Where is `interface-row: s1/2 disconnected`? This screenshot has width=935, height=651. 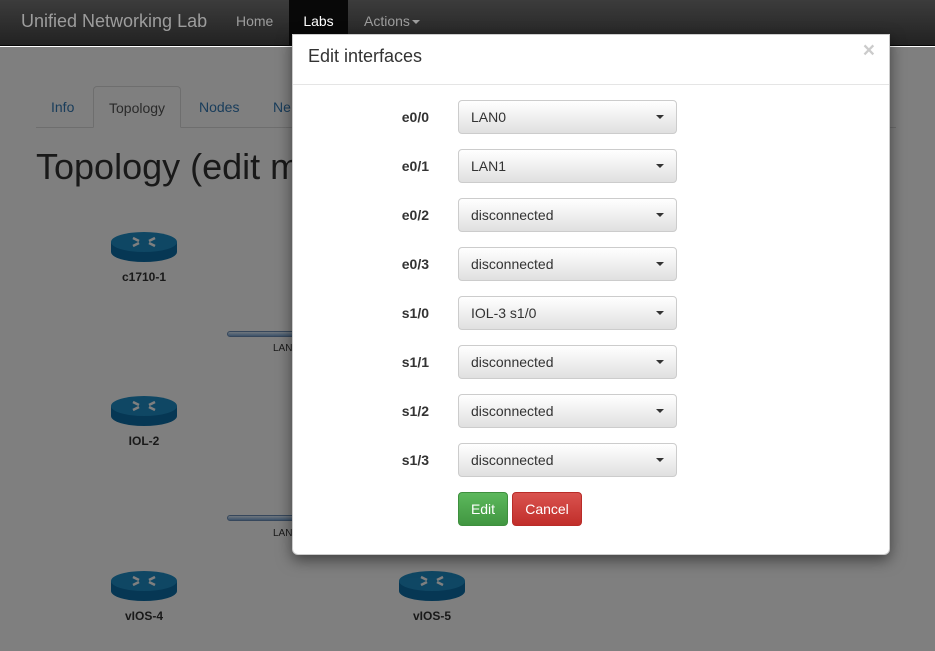
interface-row: s1/2 disconnected is located at coordinates (591, 411).